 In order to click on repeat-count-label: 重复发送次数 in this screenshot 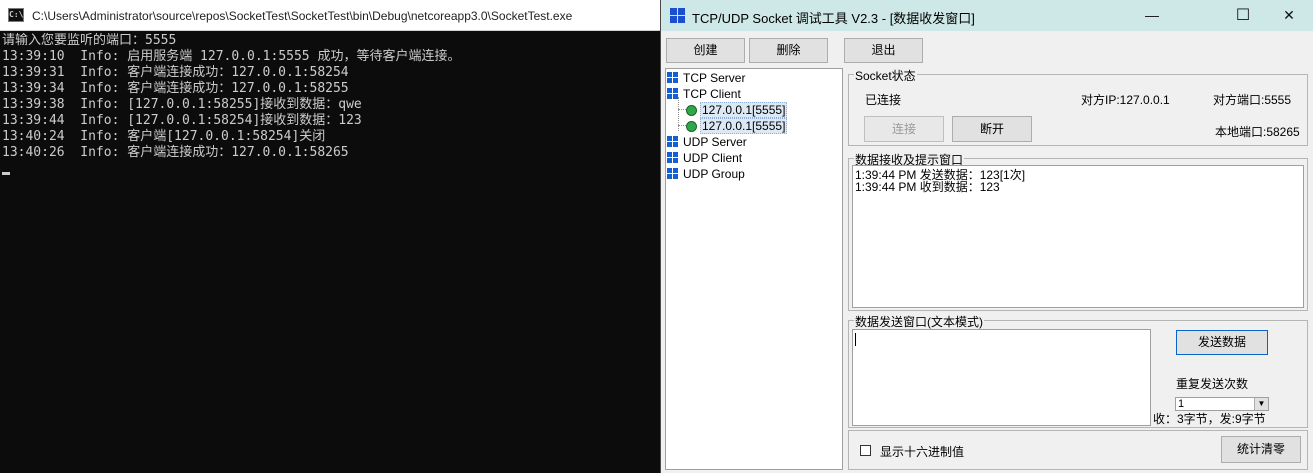, I will do `click(1212, 384)`.